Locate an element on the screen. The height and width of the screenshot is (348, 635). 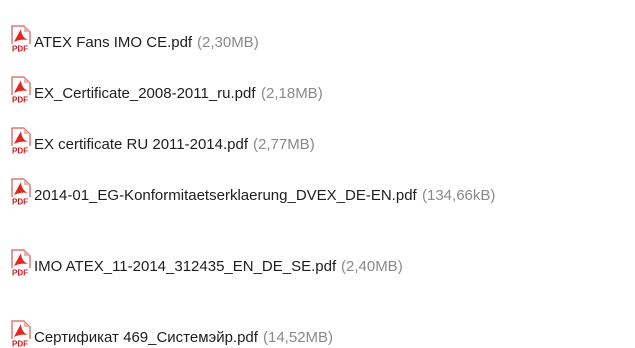
file-size: (14,52MB) is located at coordinates (298, 338).